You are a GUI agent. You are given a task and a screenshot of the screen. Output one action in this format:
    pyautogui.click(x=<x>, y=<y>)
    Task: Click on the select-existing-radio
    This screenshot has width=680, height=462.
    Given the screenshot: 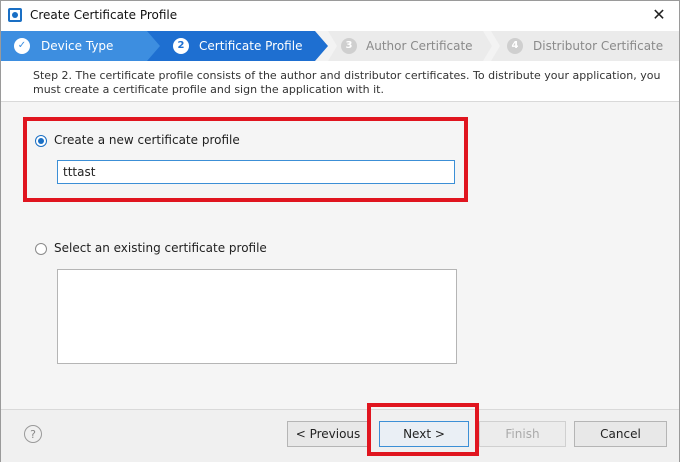 What is the action you would take?
    pyautogui.click(x=41, y=249)
    